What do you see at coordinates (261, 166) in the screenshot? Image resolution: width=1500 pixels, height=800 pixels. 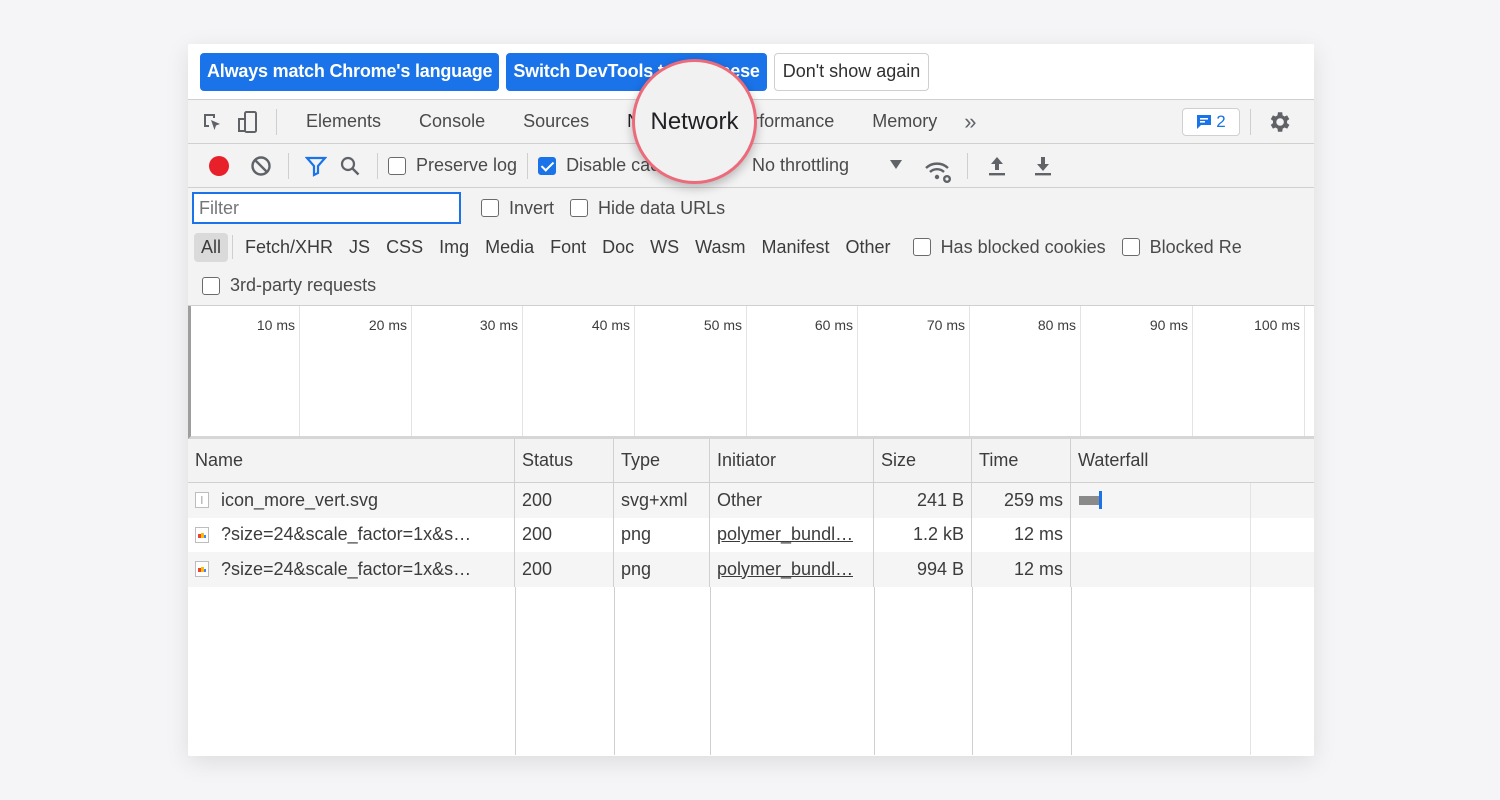 I see `clear-icon` at bounding box center [261, 166].